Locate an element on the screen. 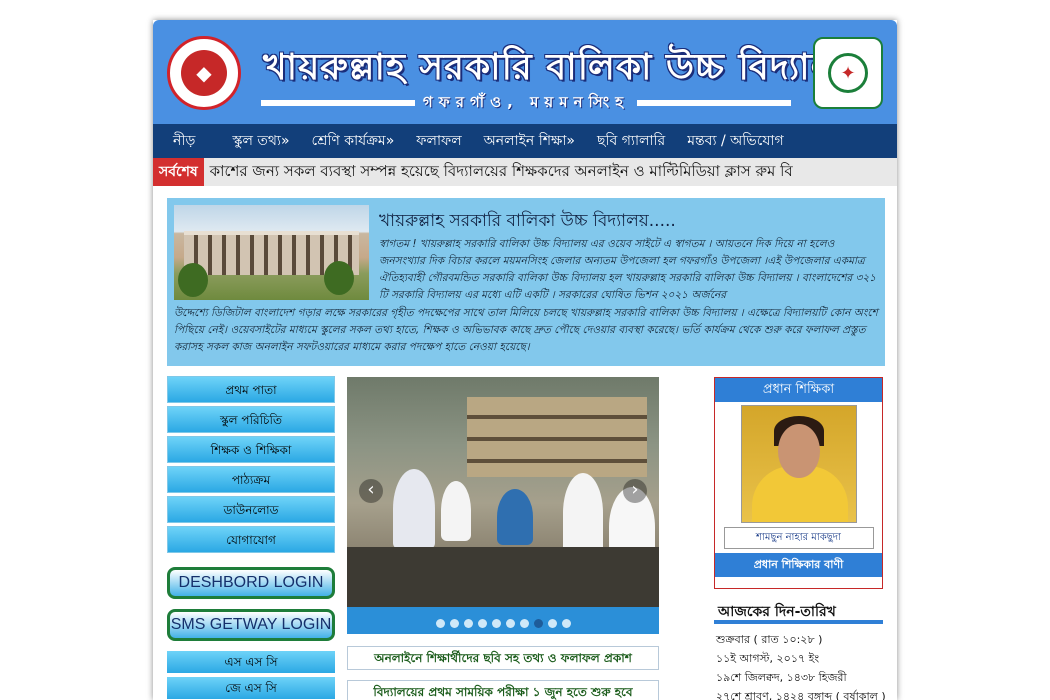 The height and width of the screenshot is (700, 1050). school-location-text: গফরগাঁও, ময়মনসিংহ is located at coordinates (526, 101).